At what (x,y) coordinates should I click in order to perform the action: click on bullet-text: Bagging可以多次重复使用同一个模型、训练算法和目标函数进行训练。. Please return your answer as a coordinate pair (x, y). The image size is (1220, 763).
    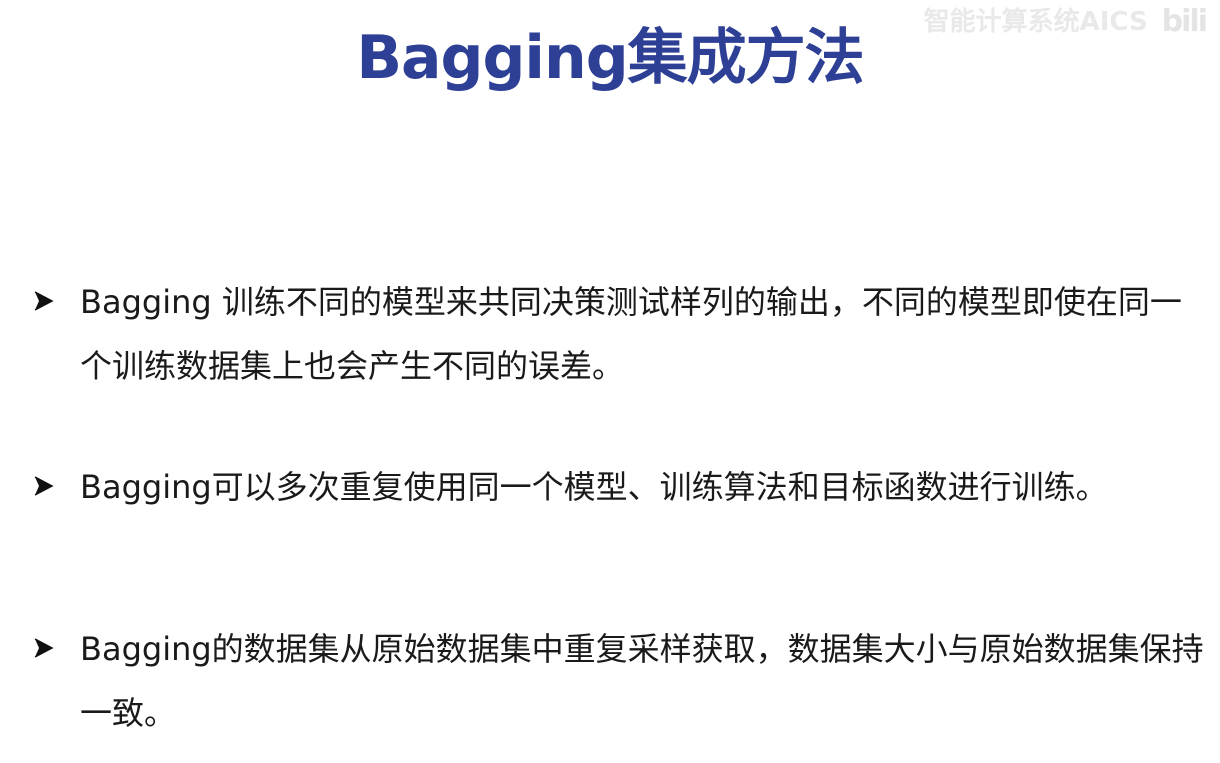
    Looking at the image, I should click on (594, 487).